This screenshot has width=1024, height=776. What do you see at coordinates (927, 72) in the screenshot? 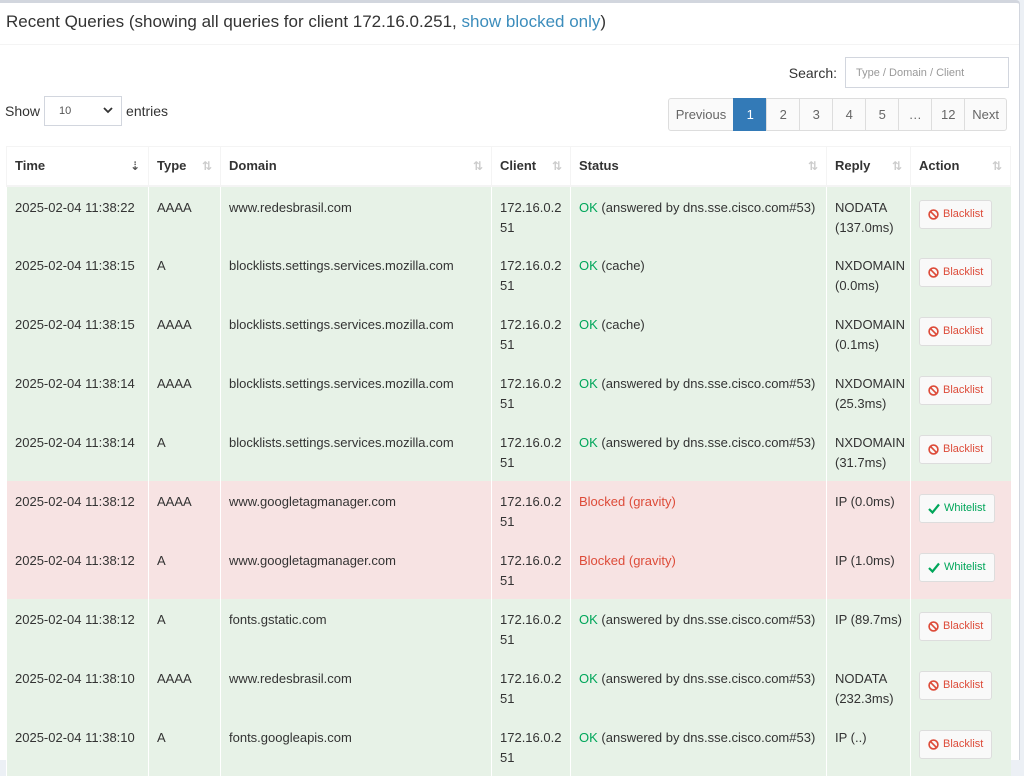
I see `search-input` at bounding box center [927, 72].